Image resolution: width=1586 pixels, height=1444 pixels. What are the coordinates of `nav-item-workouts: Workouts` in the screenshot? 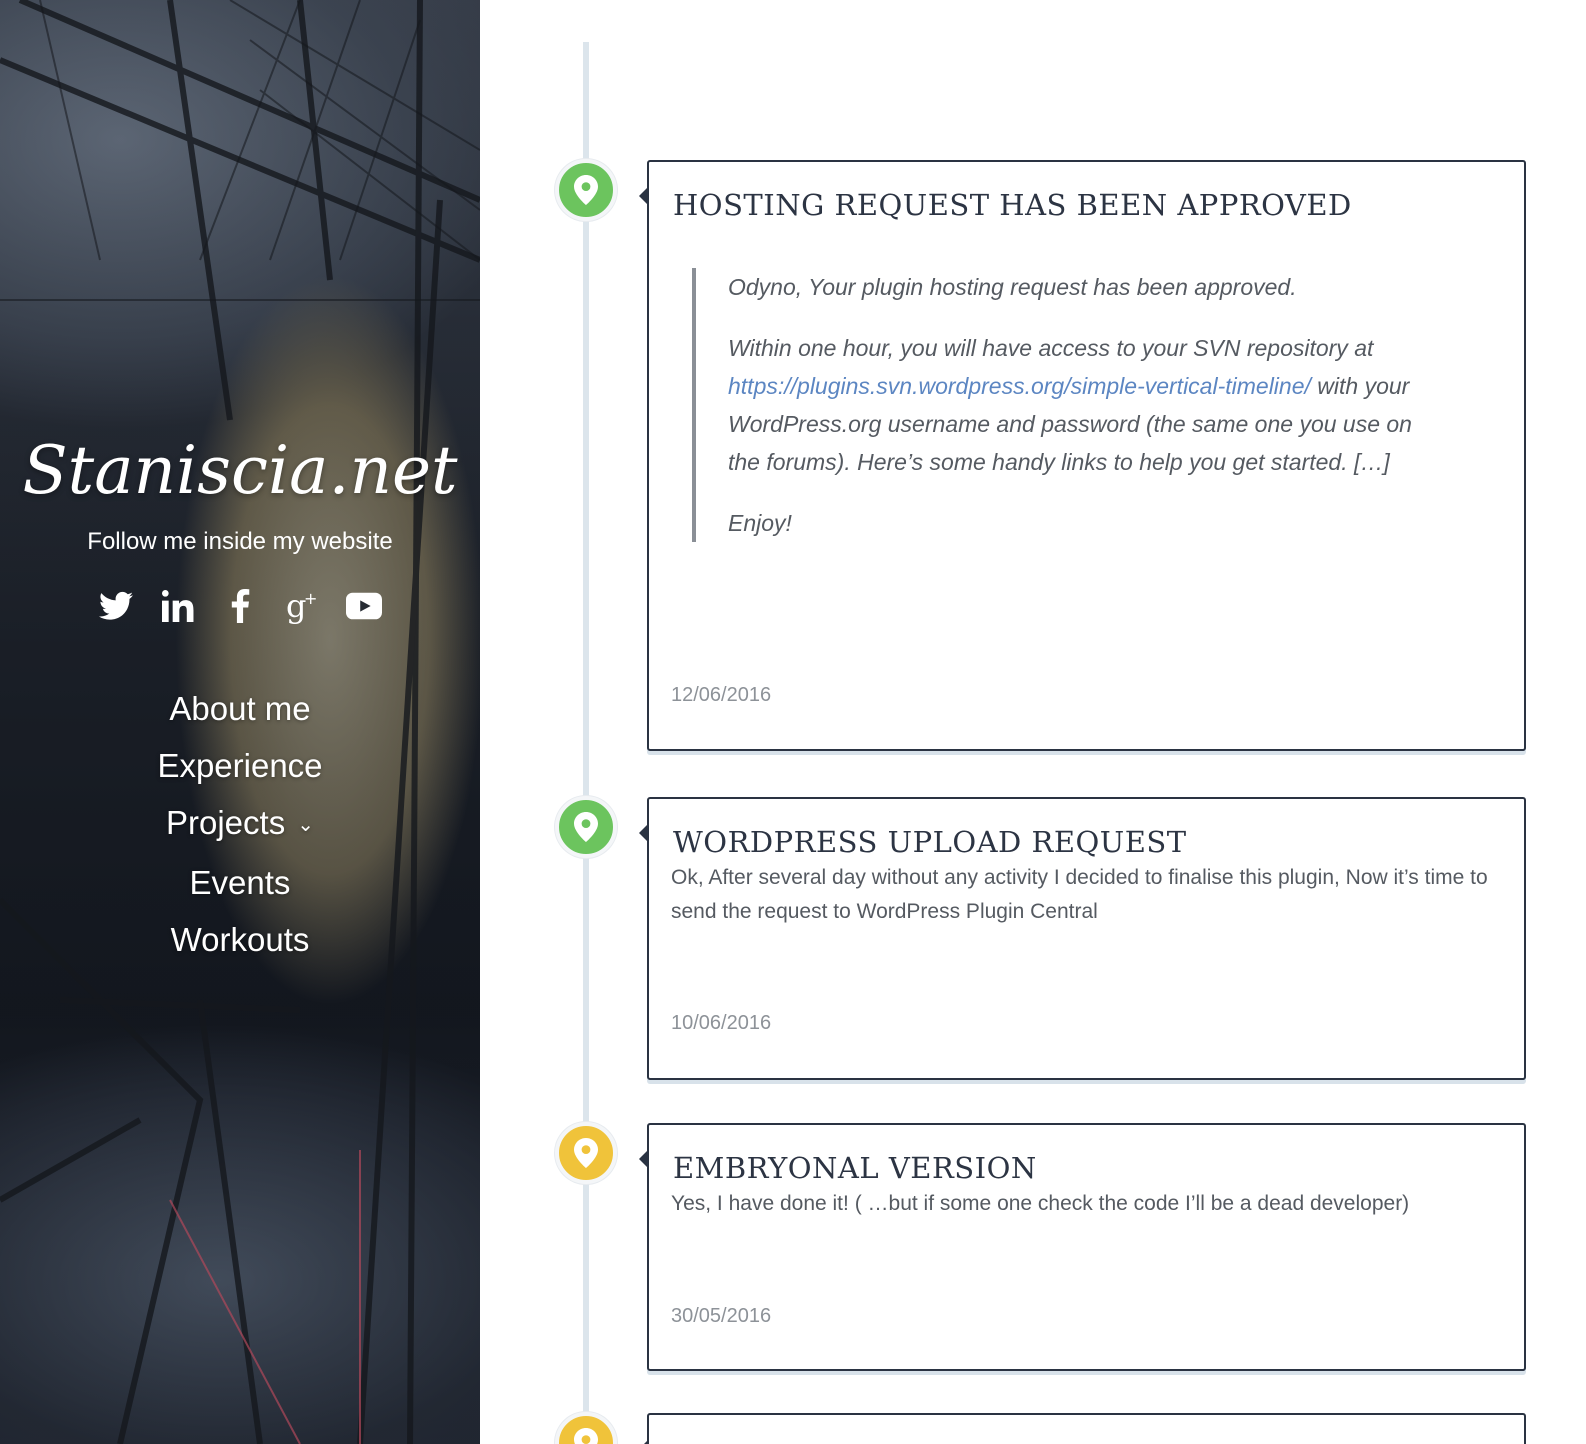 It's located at (240, 939).